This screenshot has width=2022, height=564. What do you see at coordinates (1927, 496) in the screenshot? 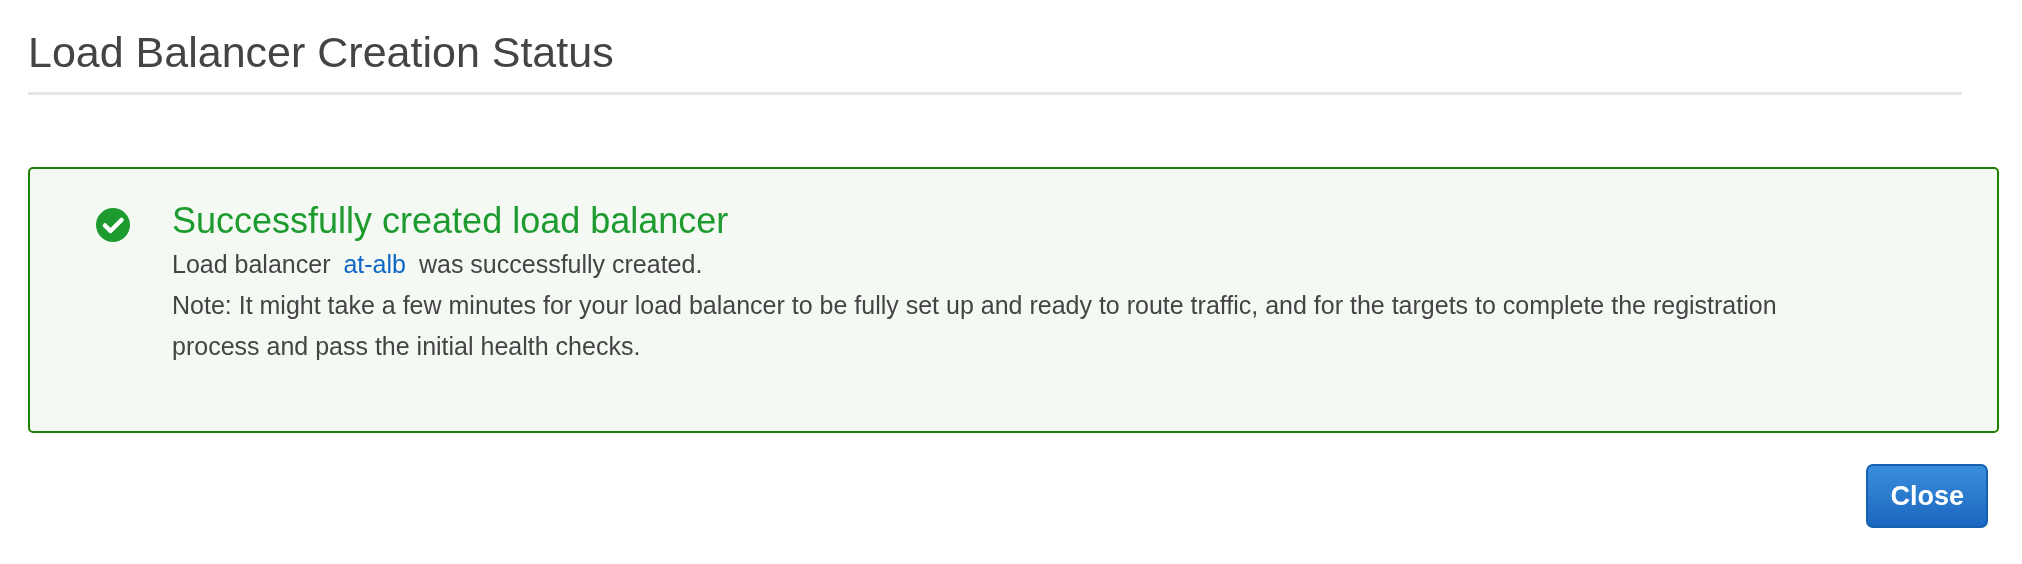
I see `close-button: Close` at bounding box center [1927, 496].